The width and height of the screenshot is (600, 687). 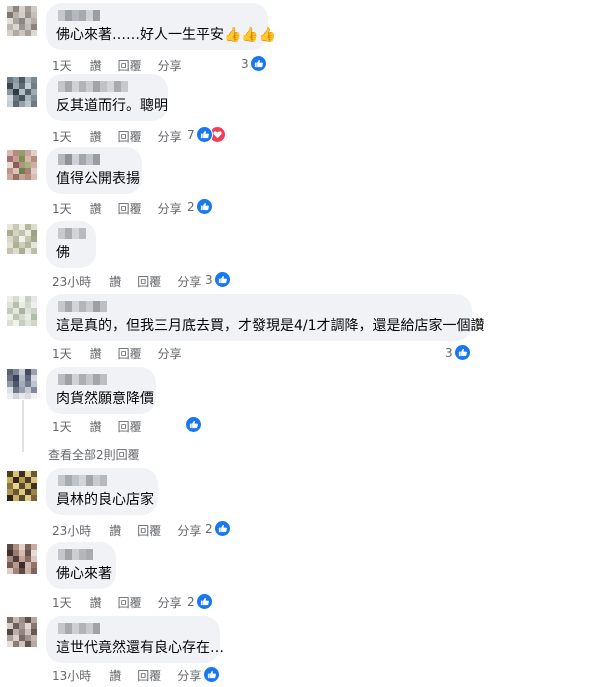 What do you see at coordinates (94, 170) in the screenshot?
I see `comment-bubble: 值得公開表揚` at bounding box center [94, 170].